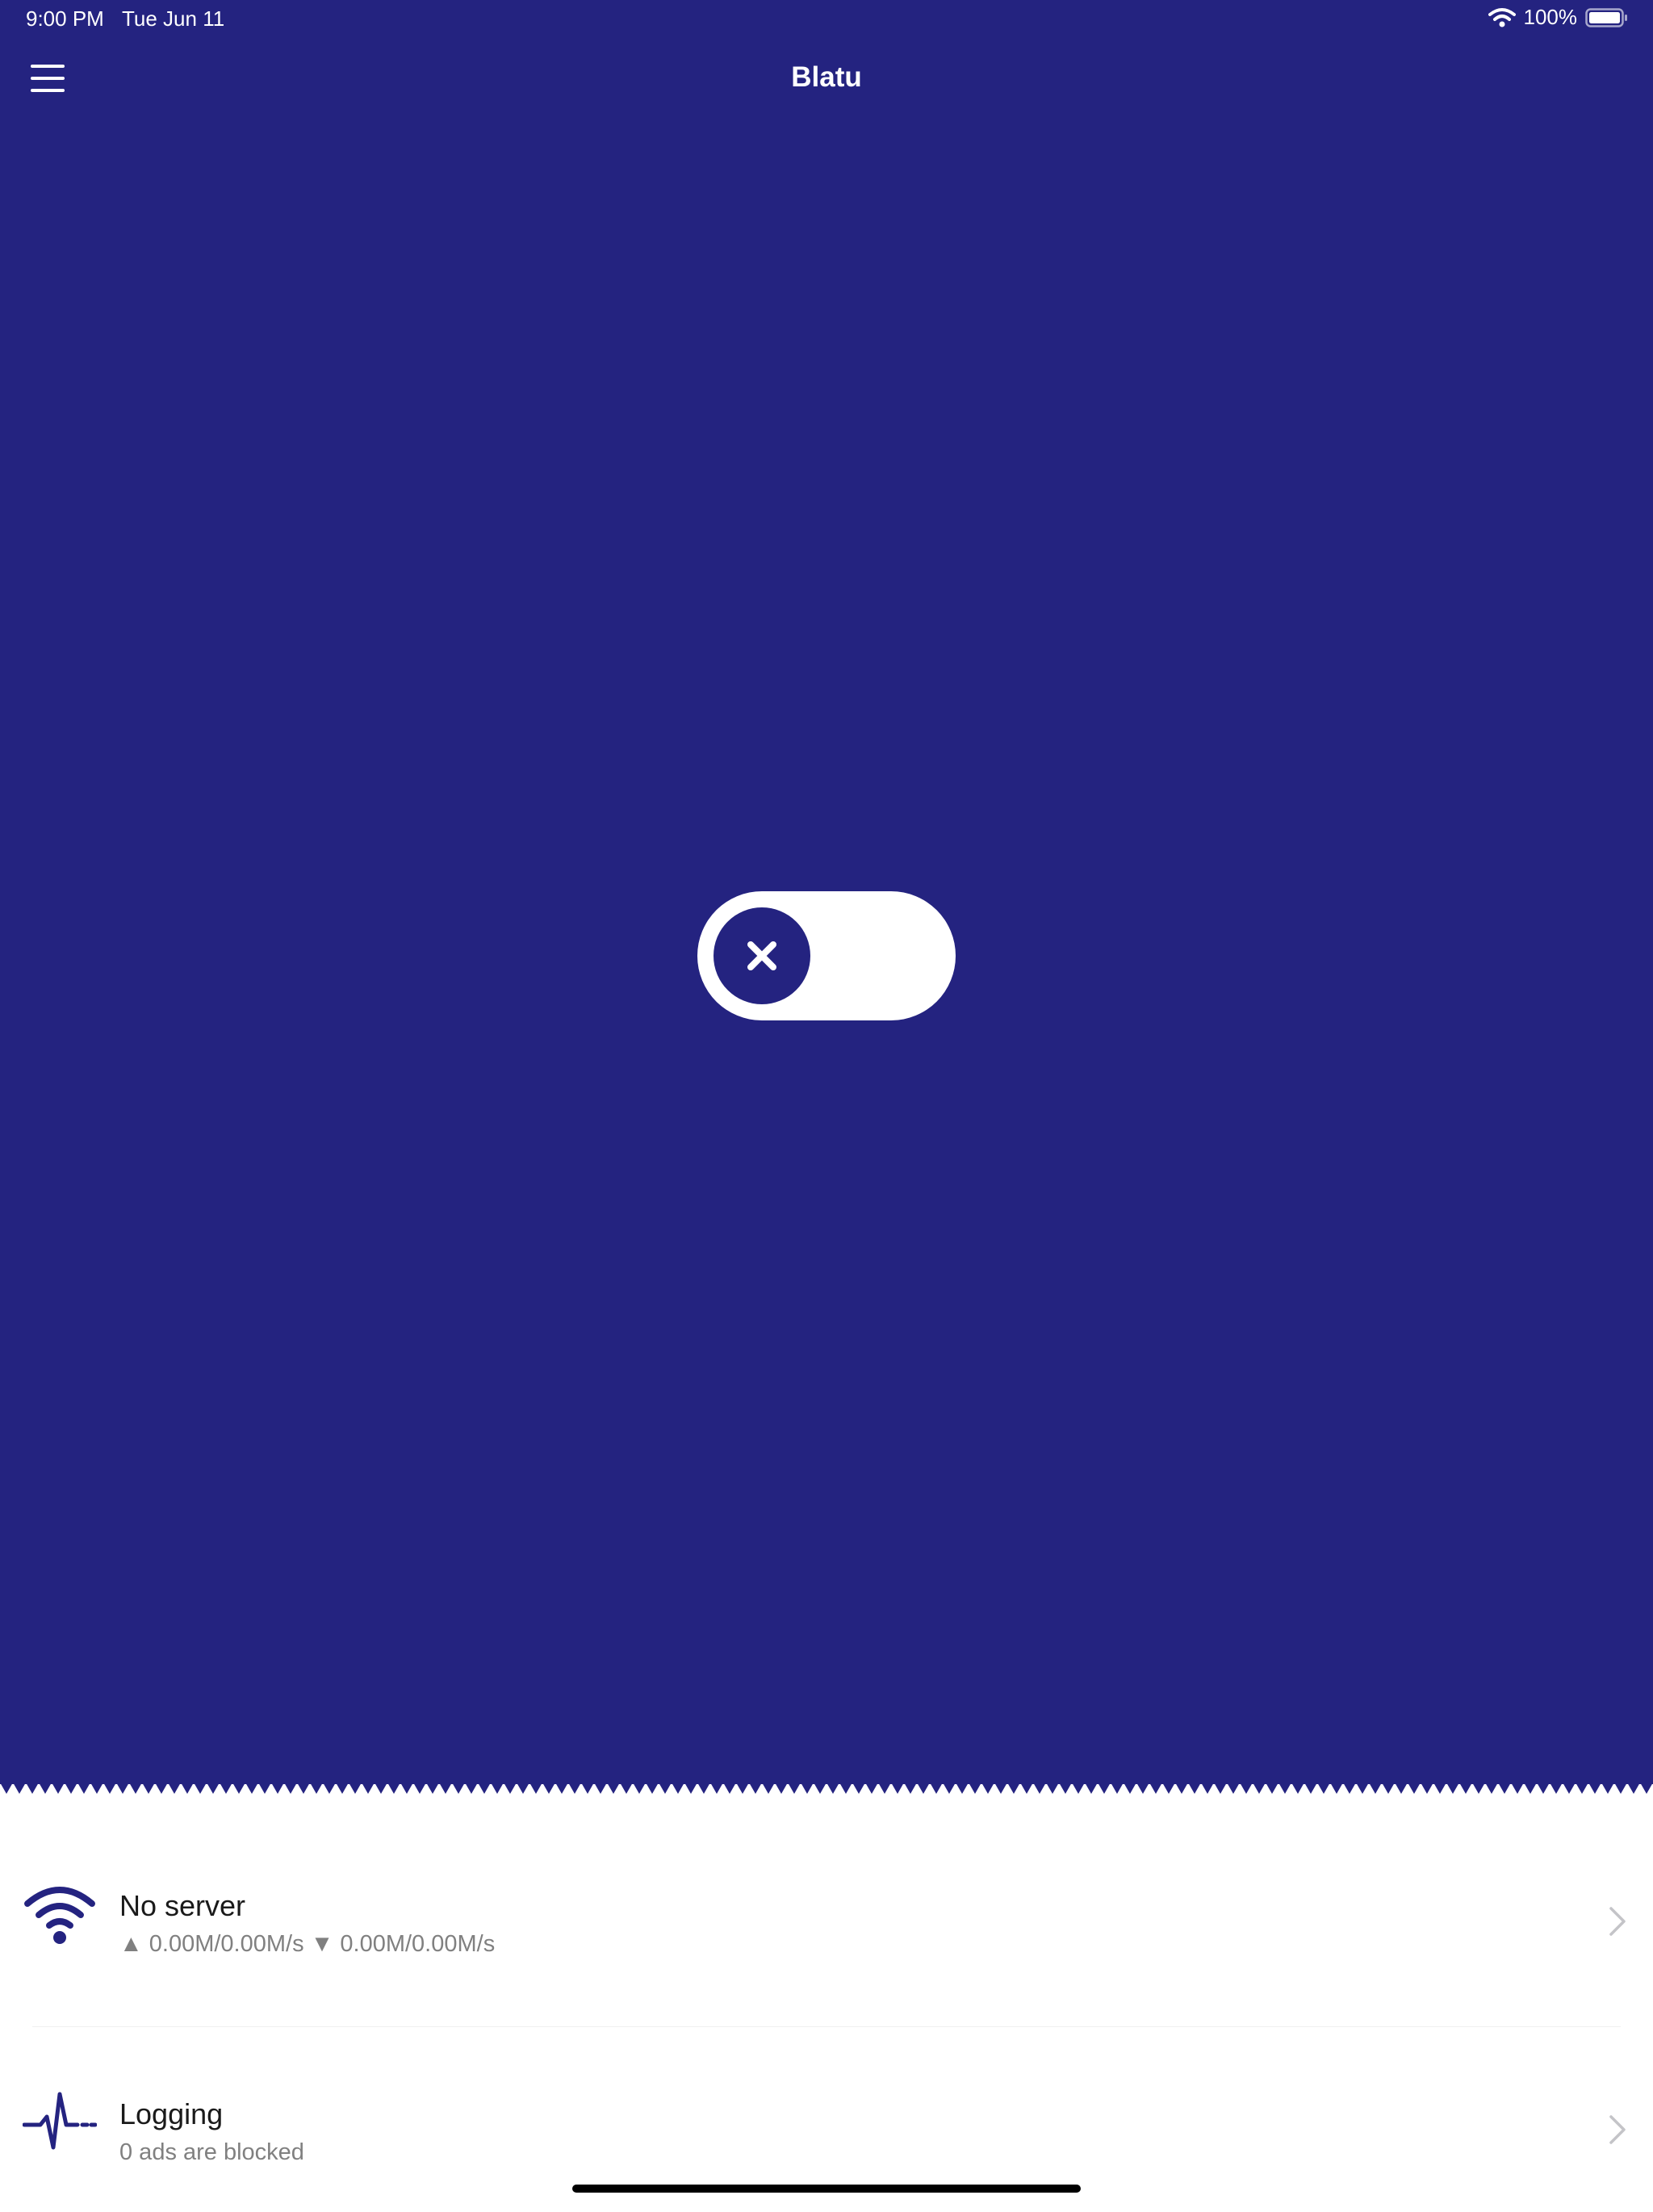  Describe the element at coordinates (826, 955) in the screenshot. I see `vpn-toggle` at that location.